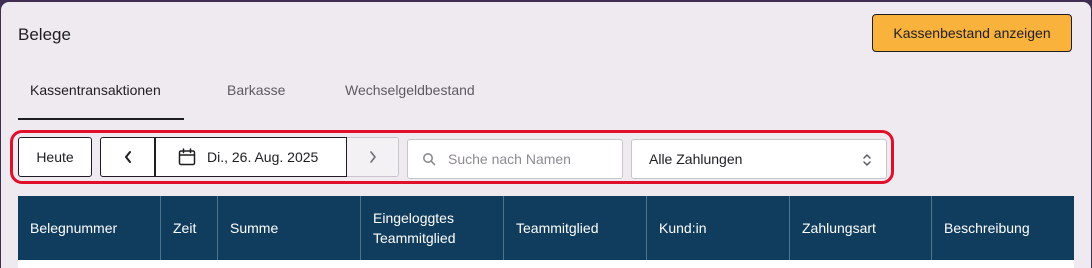 This screenshot has width=1092, height=268. Describe the element at coordinates (867, 160) in the screenshot. I see `chevron-up-down-icon` at that location.